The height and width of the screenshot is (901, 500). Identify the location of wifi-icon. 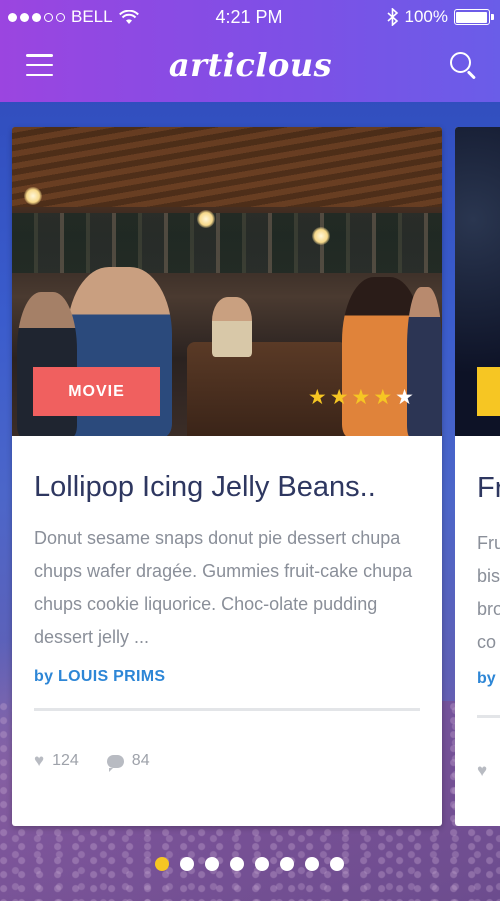
(128, 16).